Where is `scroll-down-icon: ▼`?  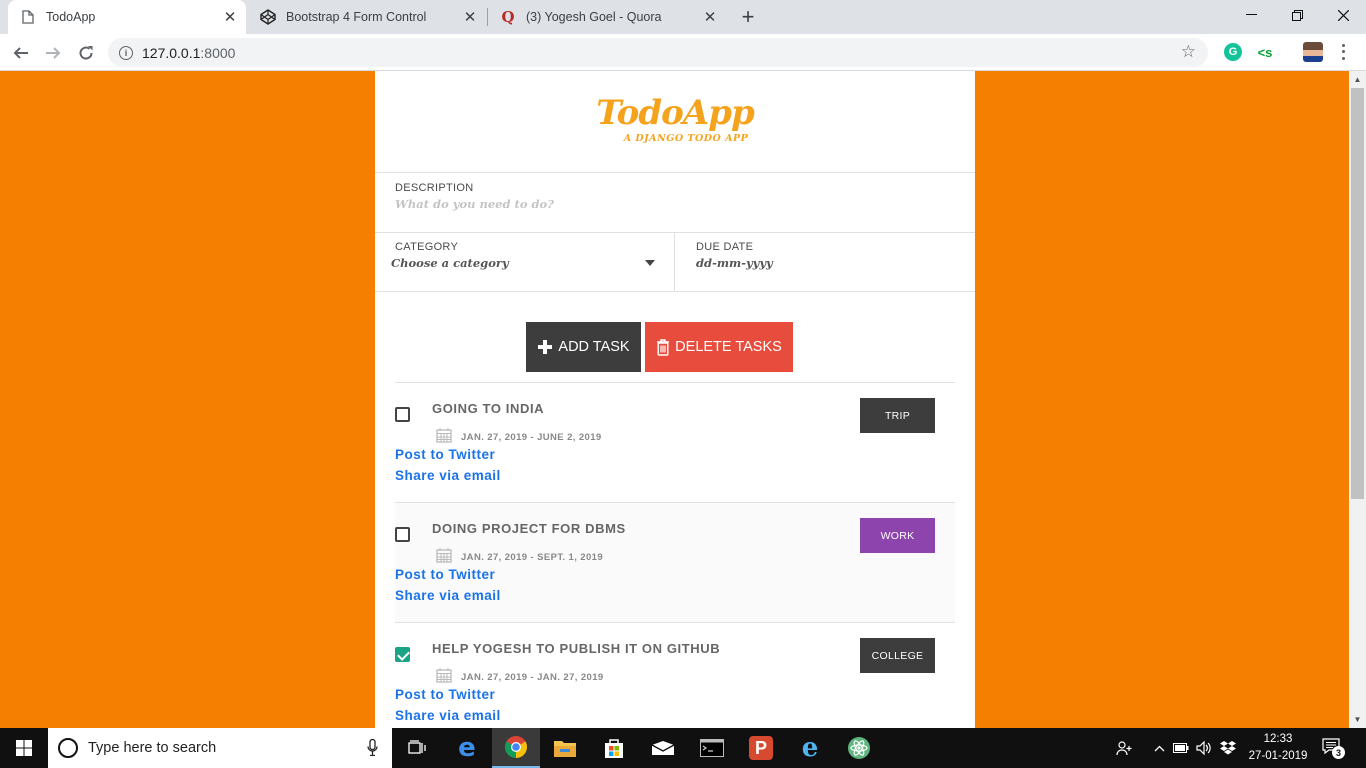
scroll-down-icon: ▼ is located at coordinates (1357, 719).